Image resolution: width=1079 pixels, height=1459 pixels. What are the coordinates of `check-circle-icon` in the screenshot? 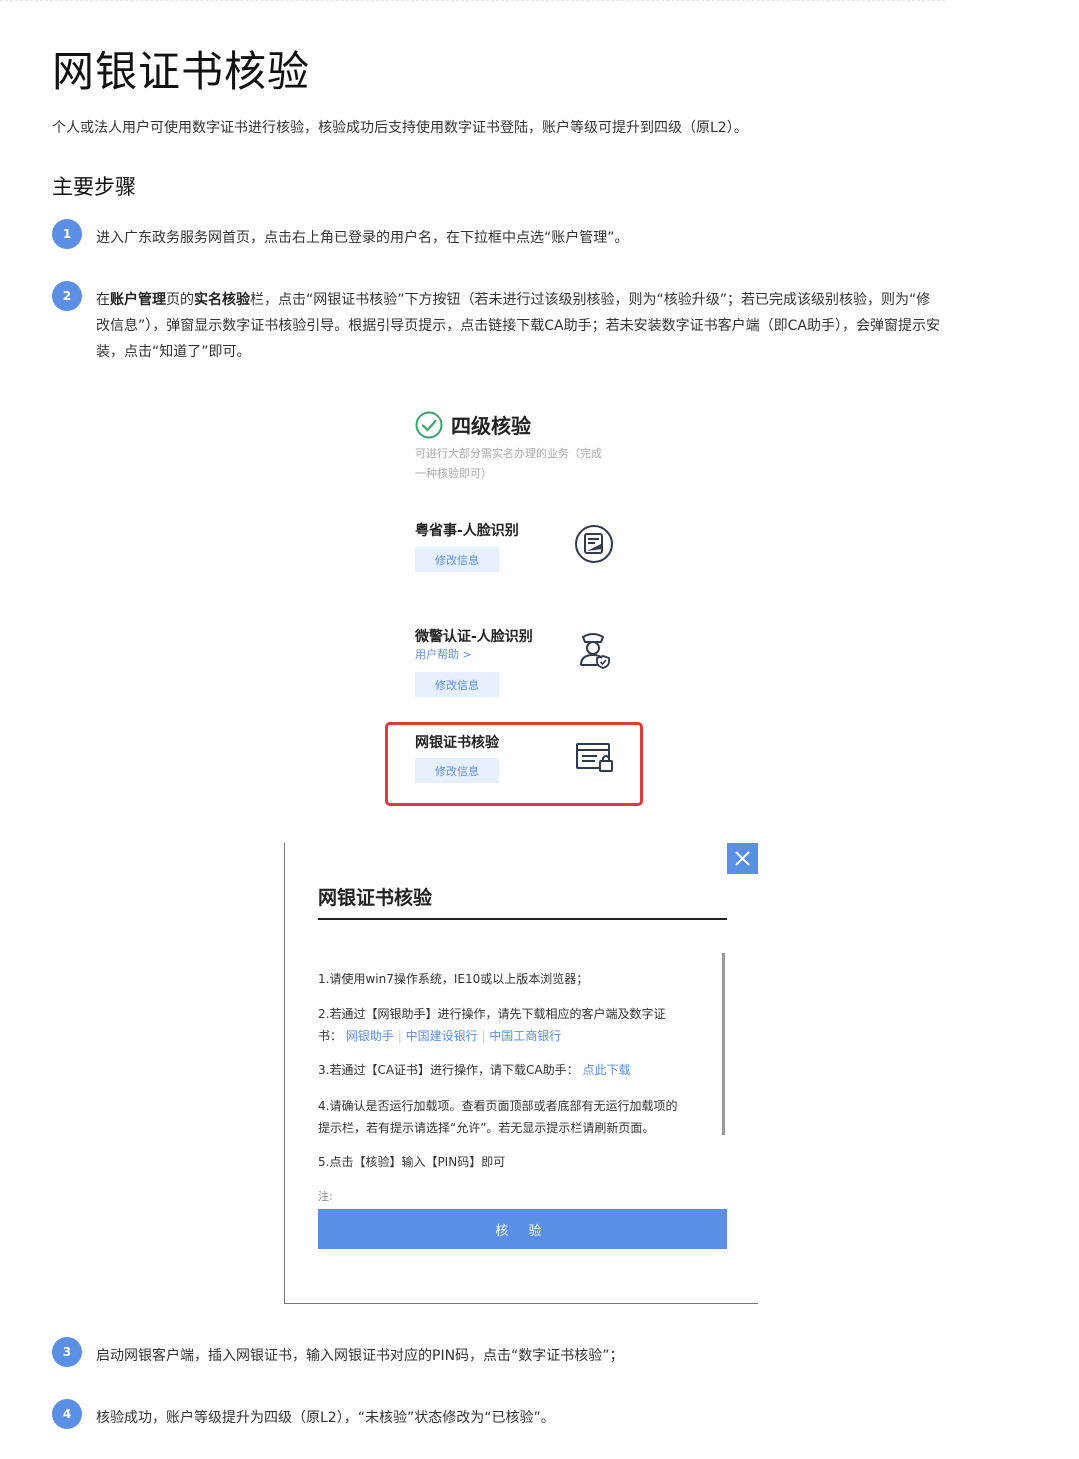 It's located at (429, 424).